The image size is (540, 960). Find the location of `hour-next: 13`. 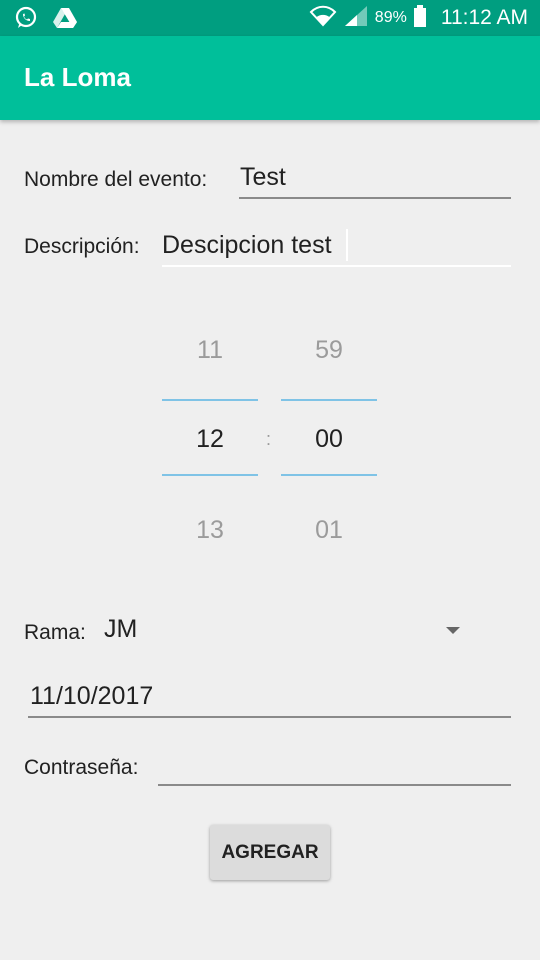

hour-next: 13 is located at coordinates (210, 530).